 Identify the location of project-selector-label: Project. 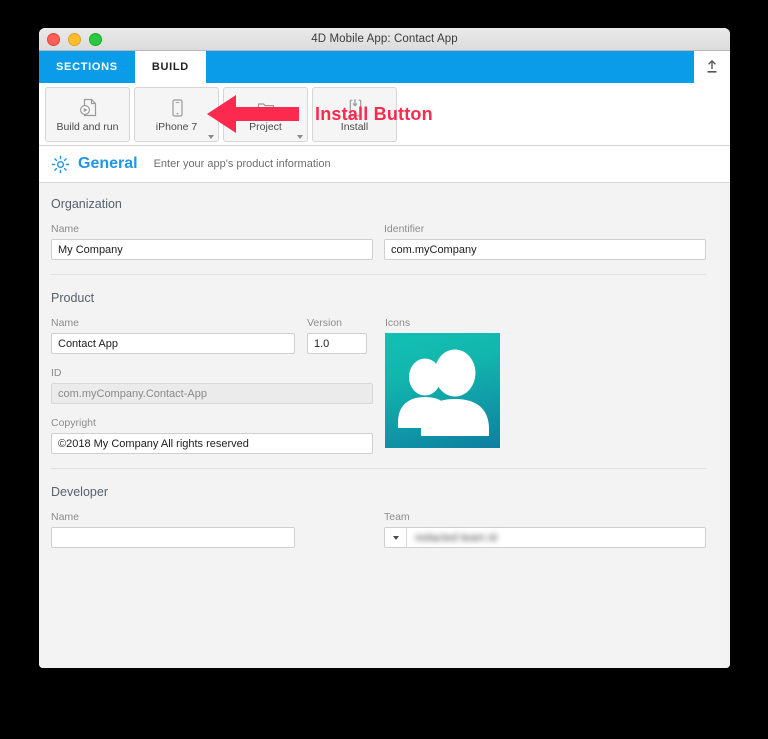
(265, 126).